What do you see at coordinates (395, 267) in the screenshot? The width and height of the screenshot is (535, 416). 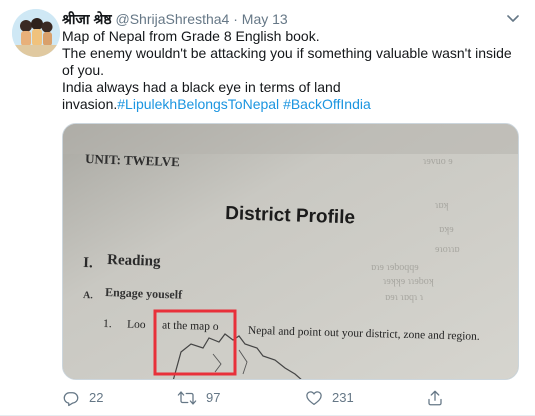 I see `svg-text: ɒɿɘ ɿɘboqqɘ` at bounding box center [395, 267].